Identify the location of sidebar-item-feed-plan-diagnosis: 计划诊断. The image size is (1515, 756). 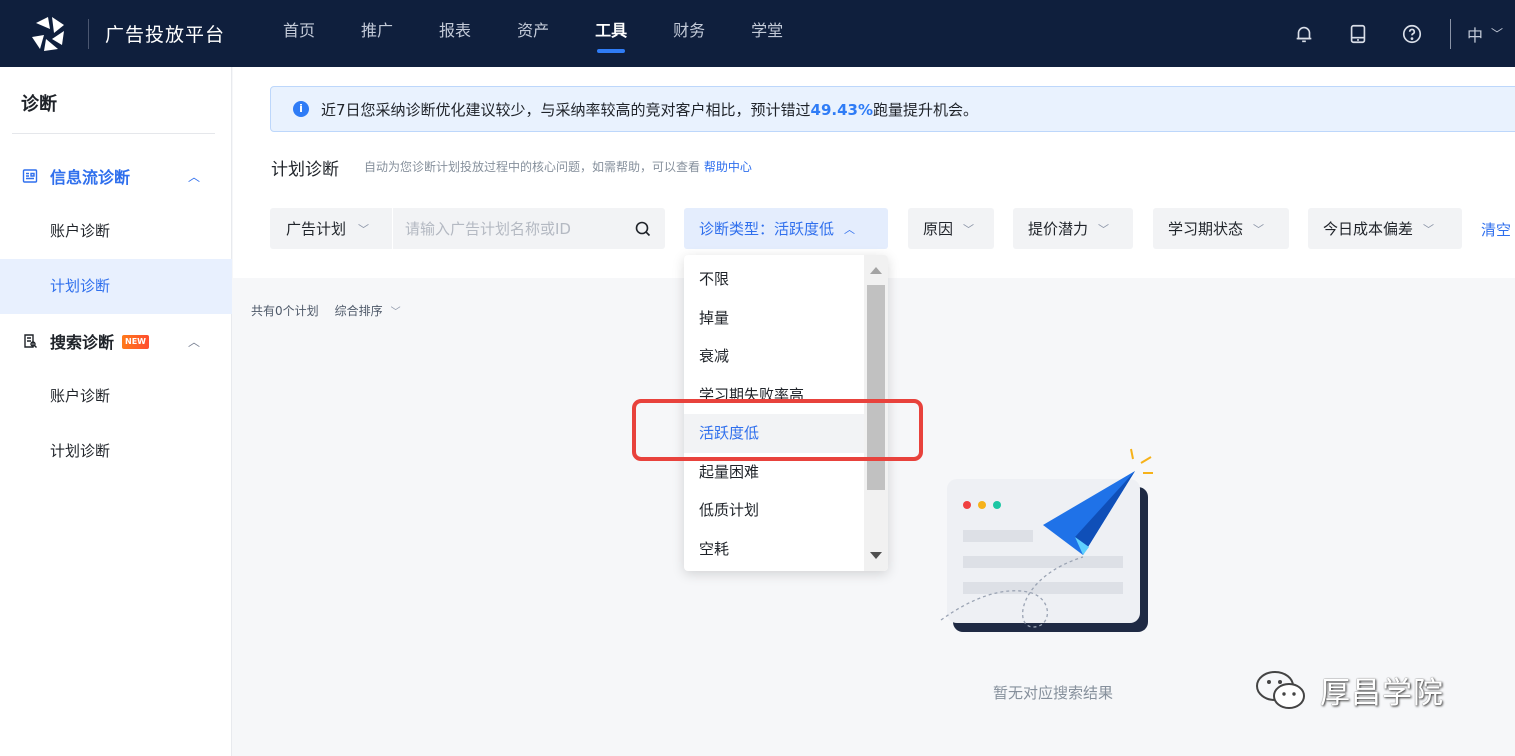
(116, 286).